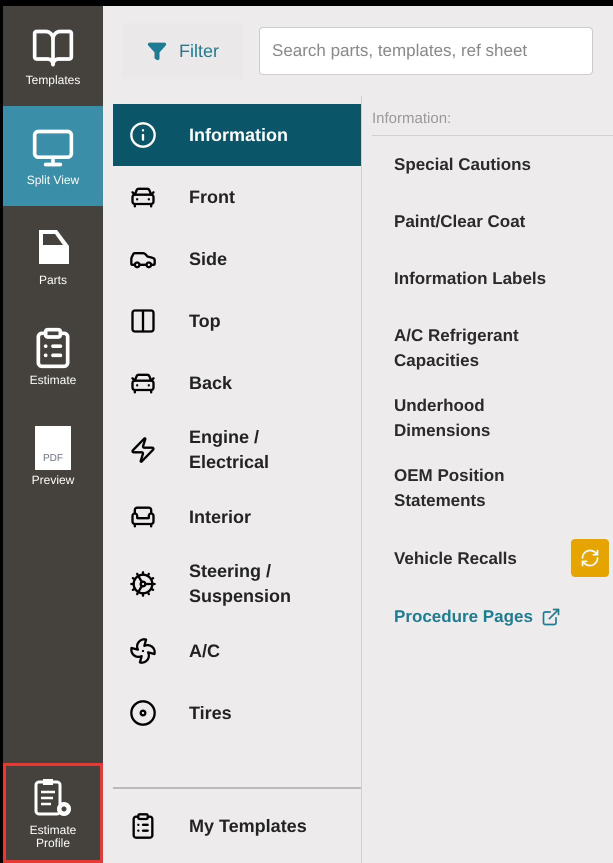 This screenshot has height=863, width=613. I want to click on sidebar-label: Preview, so click(53, 480).